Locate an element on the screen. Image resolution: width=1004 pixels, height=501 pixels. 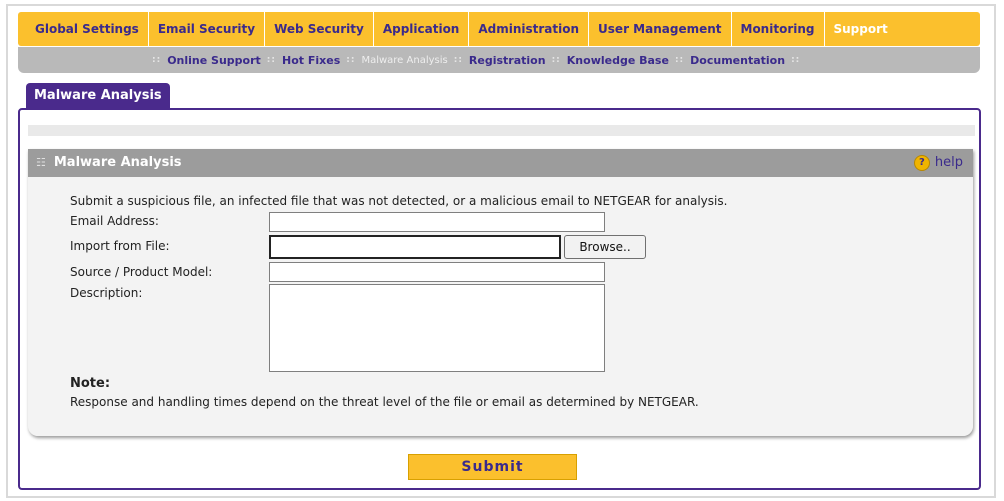
source-product-model-input is located at coordinates (437, 272).